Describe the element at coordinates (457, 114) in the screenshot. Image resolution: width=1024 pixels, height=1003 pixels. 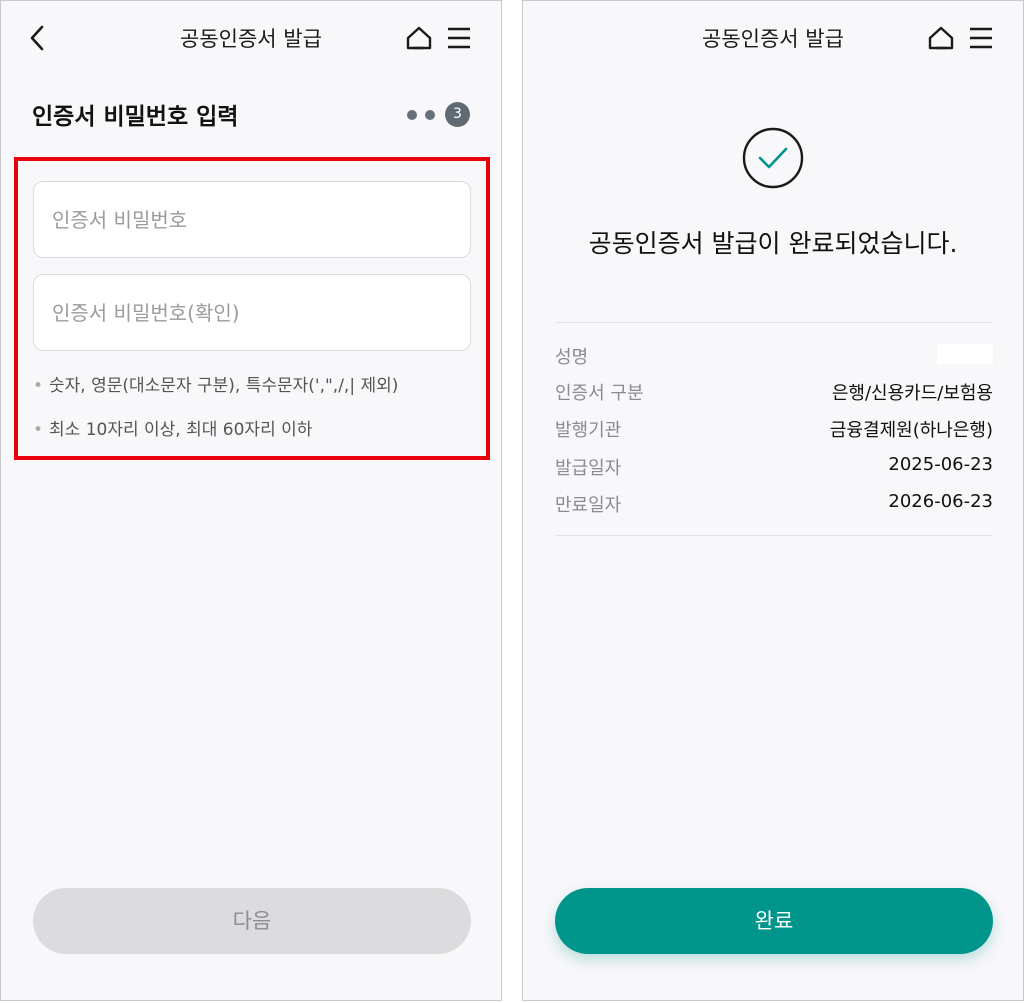
I see `current-step-badge: 3` at that location.